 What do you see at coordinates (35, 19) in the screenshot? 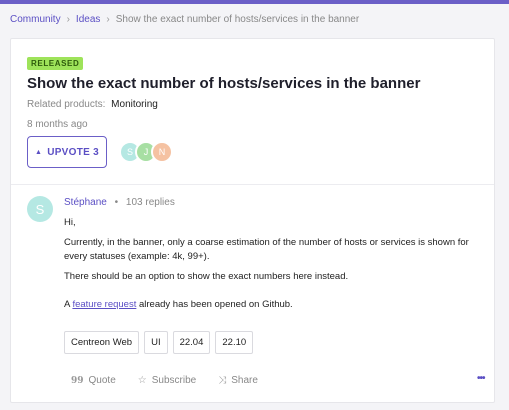
I see `breadcrumb-community: Community` at bounding box center [35, 19].